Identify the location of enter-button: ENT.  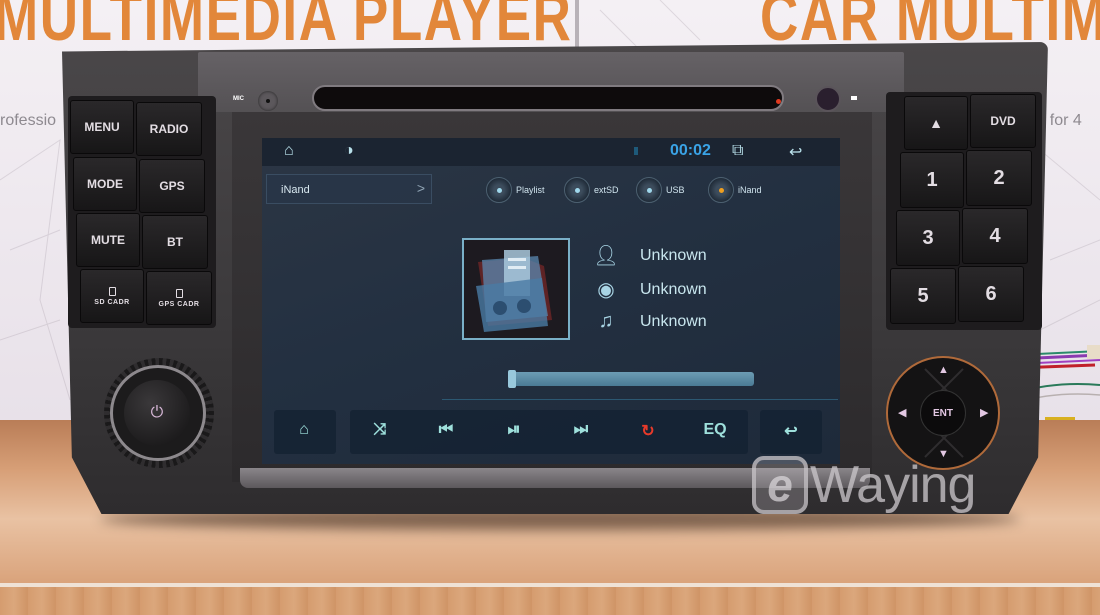
(943, 413).